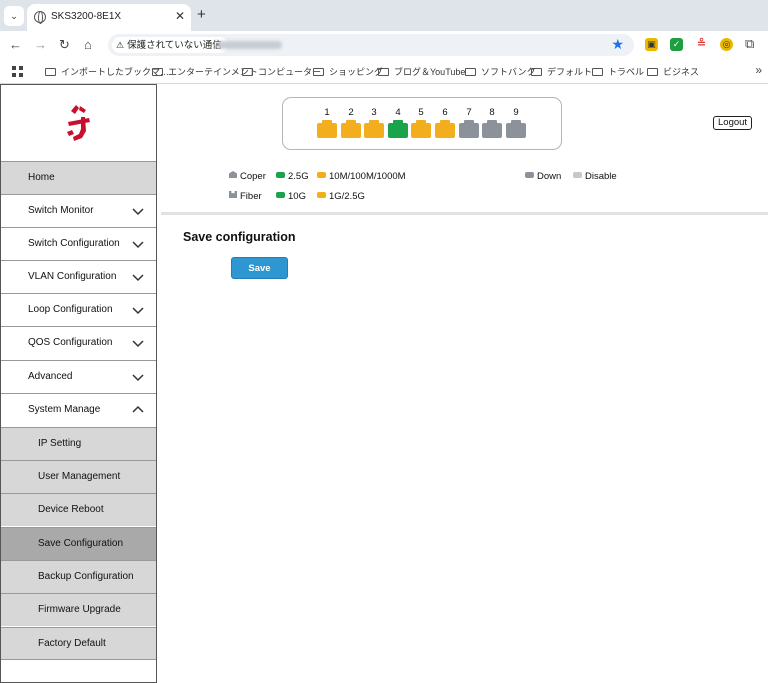 This screenshot has height=683, width=768. What do you see at coordinates (50, 376) in the screenshot?
I see `sidebar-item-label: Advanced` at bounding box center [50, 376].